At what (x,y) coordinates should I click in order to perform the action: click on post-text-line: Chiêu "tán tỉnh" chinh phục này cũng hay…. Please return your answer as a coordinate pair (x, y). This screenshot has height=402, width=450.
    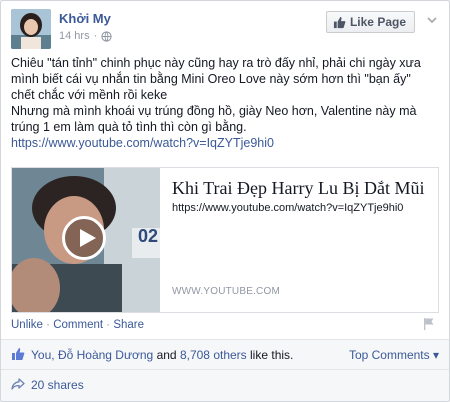
    Looking at the image, I should click on (216, 63).